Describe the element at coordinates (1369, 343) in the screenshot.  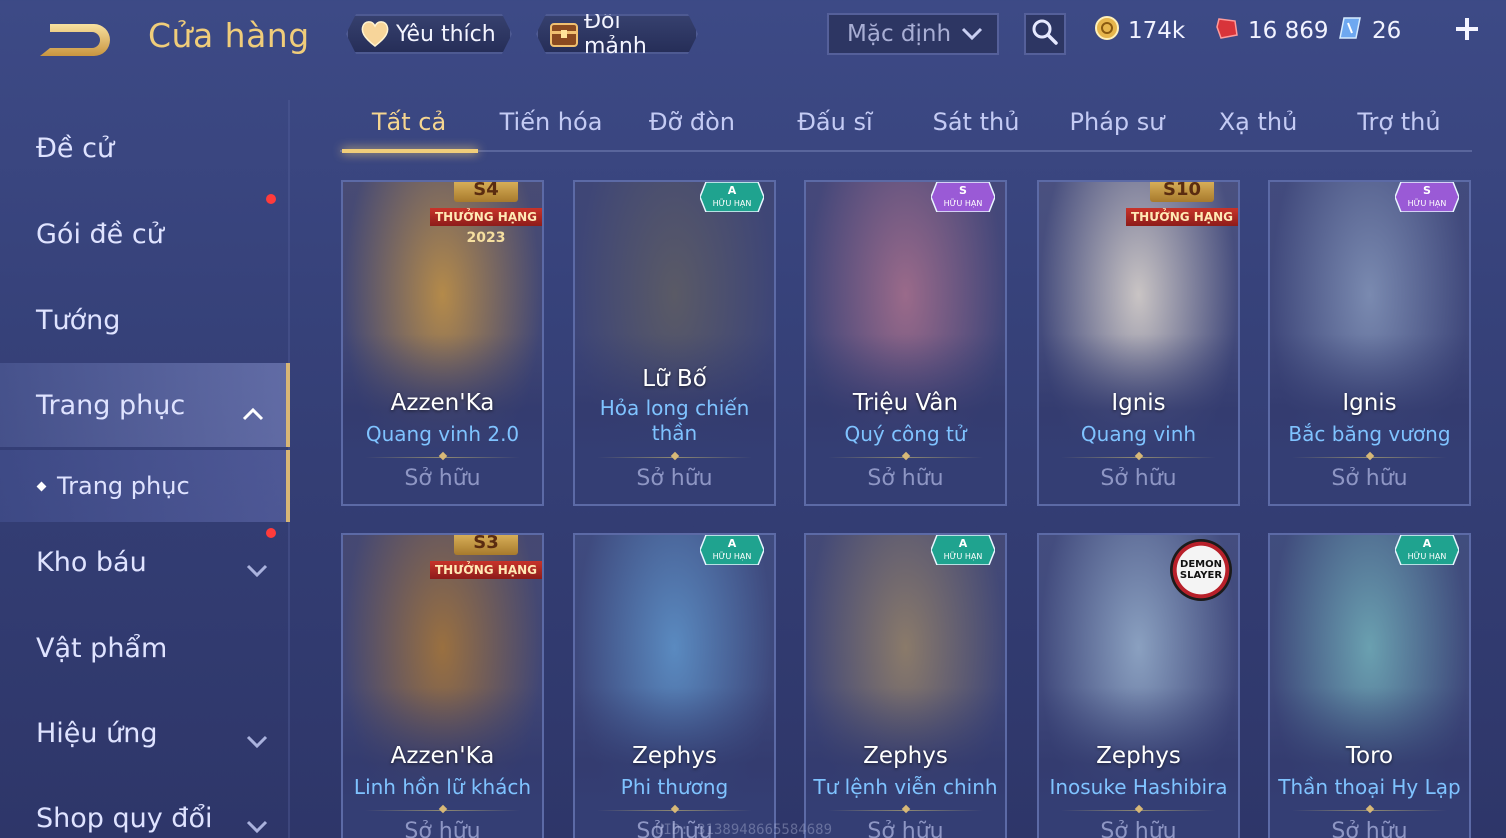
I see `skin-card: S HỮU HẠN Ignis Bắc băng vương Sở hữu` at that location.